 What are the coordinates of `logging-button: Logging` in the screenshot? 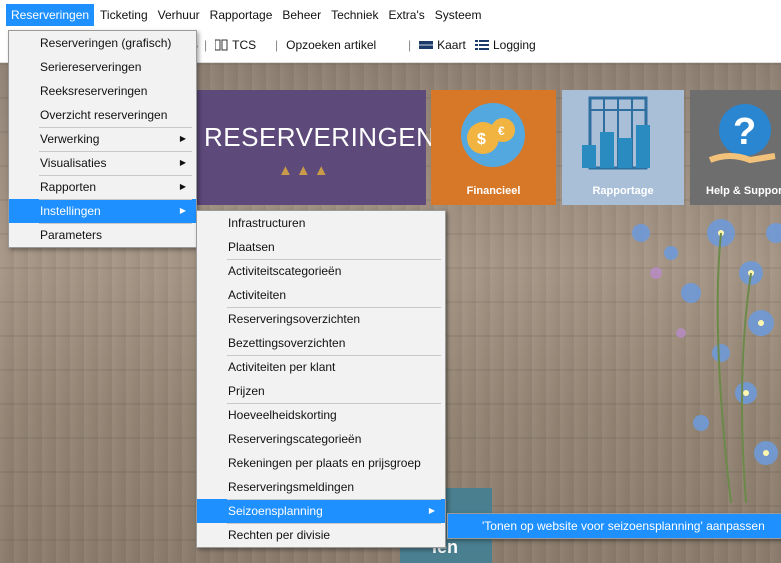 It's located at (505, 45).